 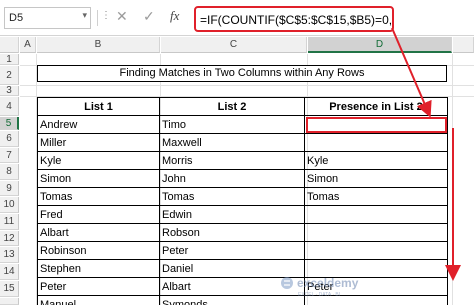 What do you see at coordinates (9, 238) in the screenshot?
I see `row-header-12: 12` at bounding box center [9, 238].